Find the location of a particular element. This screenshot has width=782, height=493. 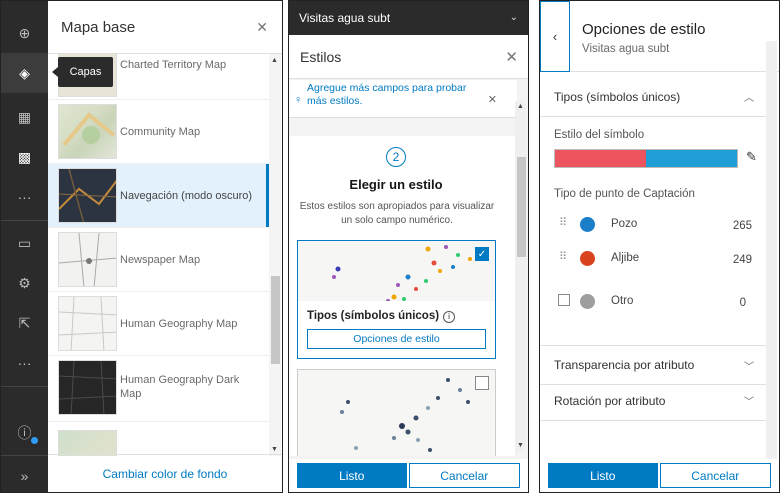

table-icon: ▦ is located at coordinates (24, 117).